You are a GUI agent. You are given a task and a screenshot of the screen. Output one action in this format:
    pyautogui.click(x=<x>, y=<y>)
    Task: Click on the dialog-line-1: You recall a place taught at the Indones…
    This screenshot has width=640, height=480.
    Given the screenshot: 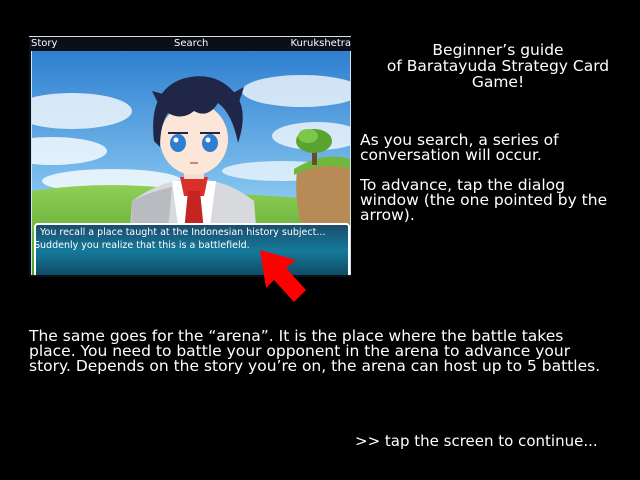 What is the action you would take?
    pyautogui.click(x=183, y=232)
    